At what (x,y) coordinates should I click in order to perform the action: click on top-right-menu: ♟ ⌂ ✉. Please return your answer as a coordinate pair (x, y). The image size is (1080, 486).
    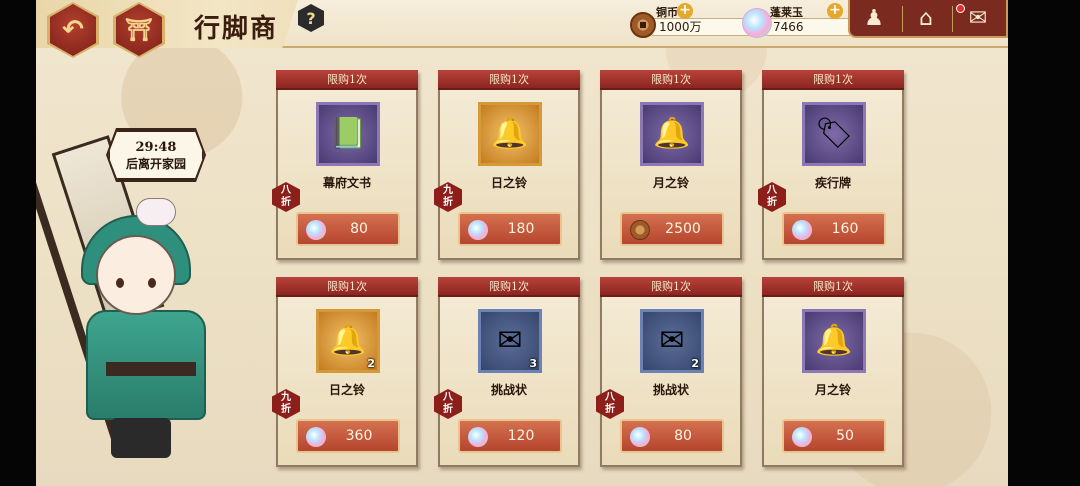
    Looking at the image, I should click on (928, 19).